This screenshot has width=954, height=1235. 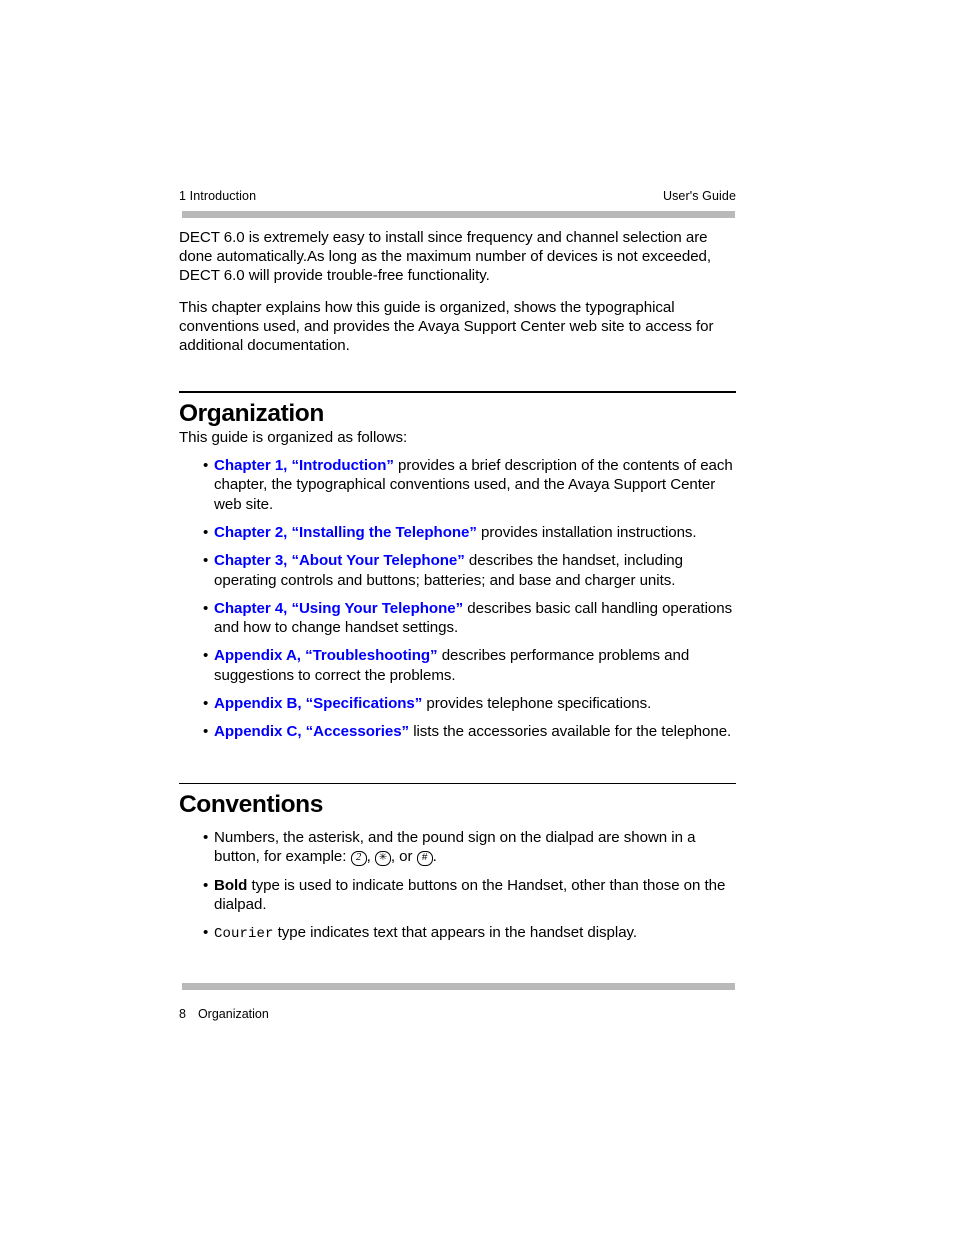 I want to click on convention-text-end: ., so click(x=434, y=857).